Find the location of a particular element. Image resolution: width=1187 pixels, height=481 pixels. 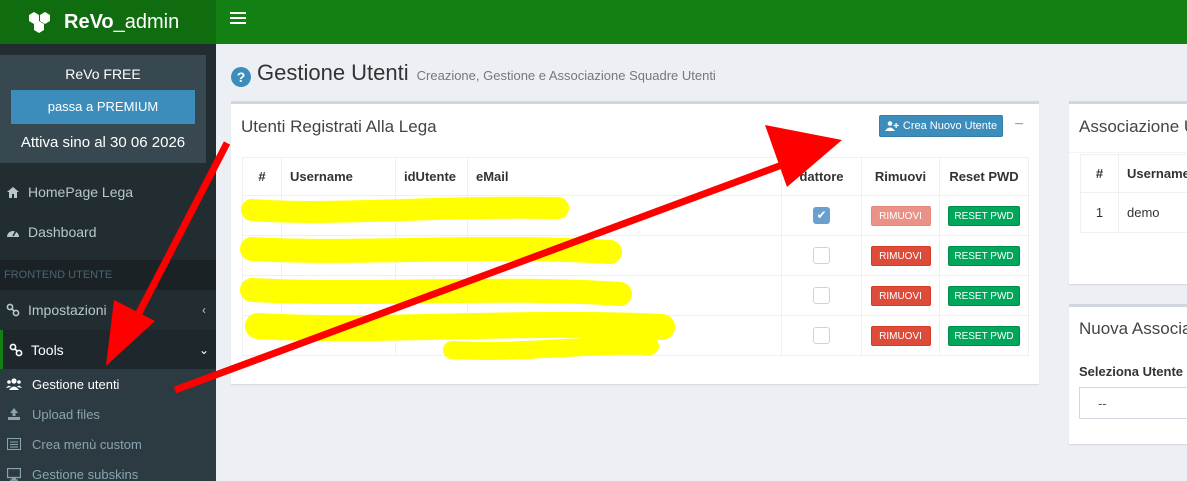

sidebar-item-label: HomePage Lega is located at coordinates (81, 192).